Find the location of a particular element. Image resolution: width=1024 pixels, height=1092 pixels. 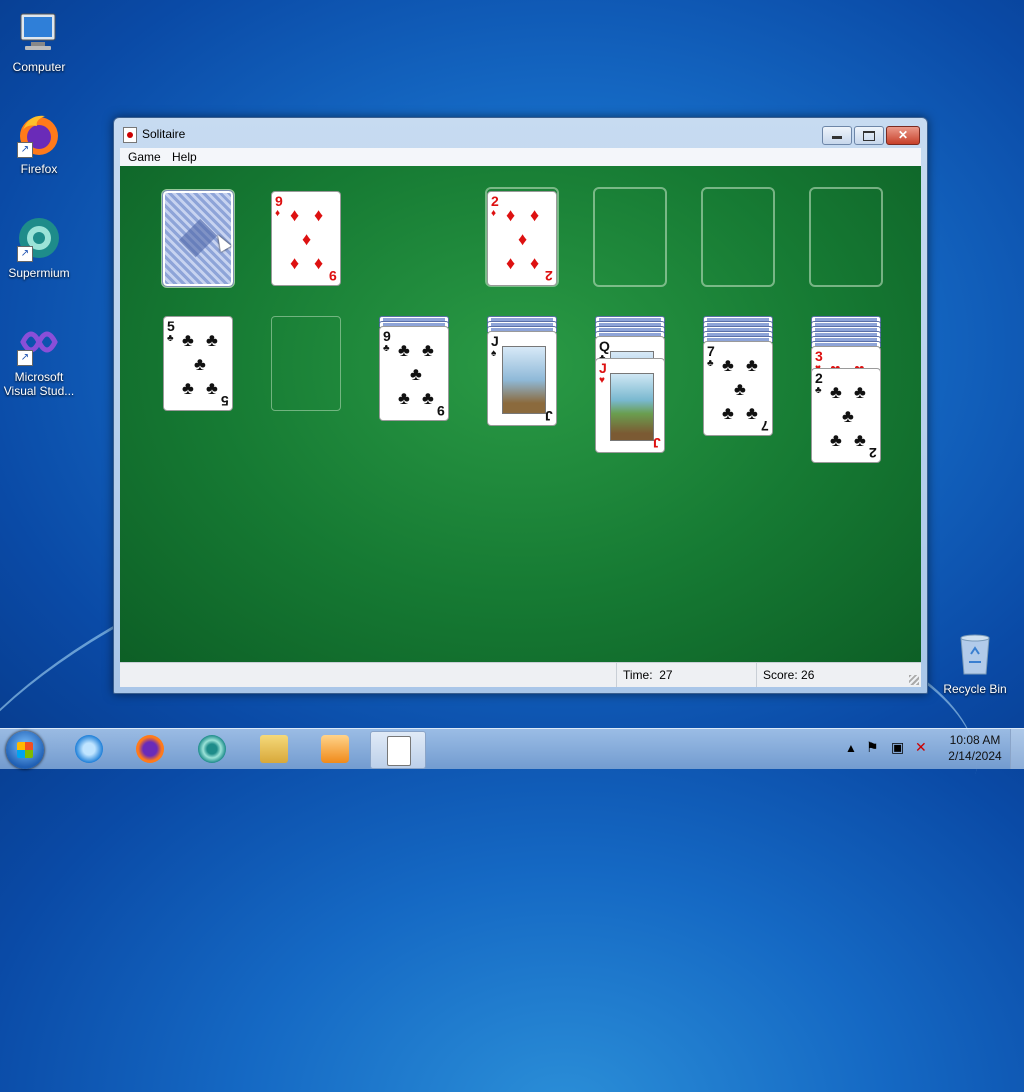

card-suit-icon: ♥ is located at coordinates (602, 380).